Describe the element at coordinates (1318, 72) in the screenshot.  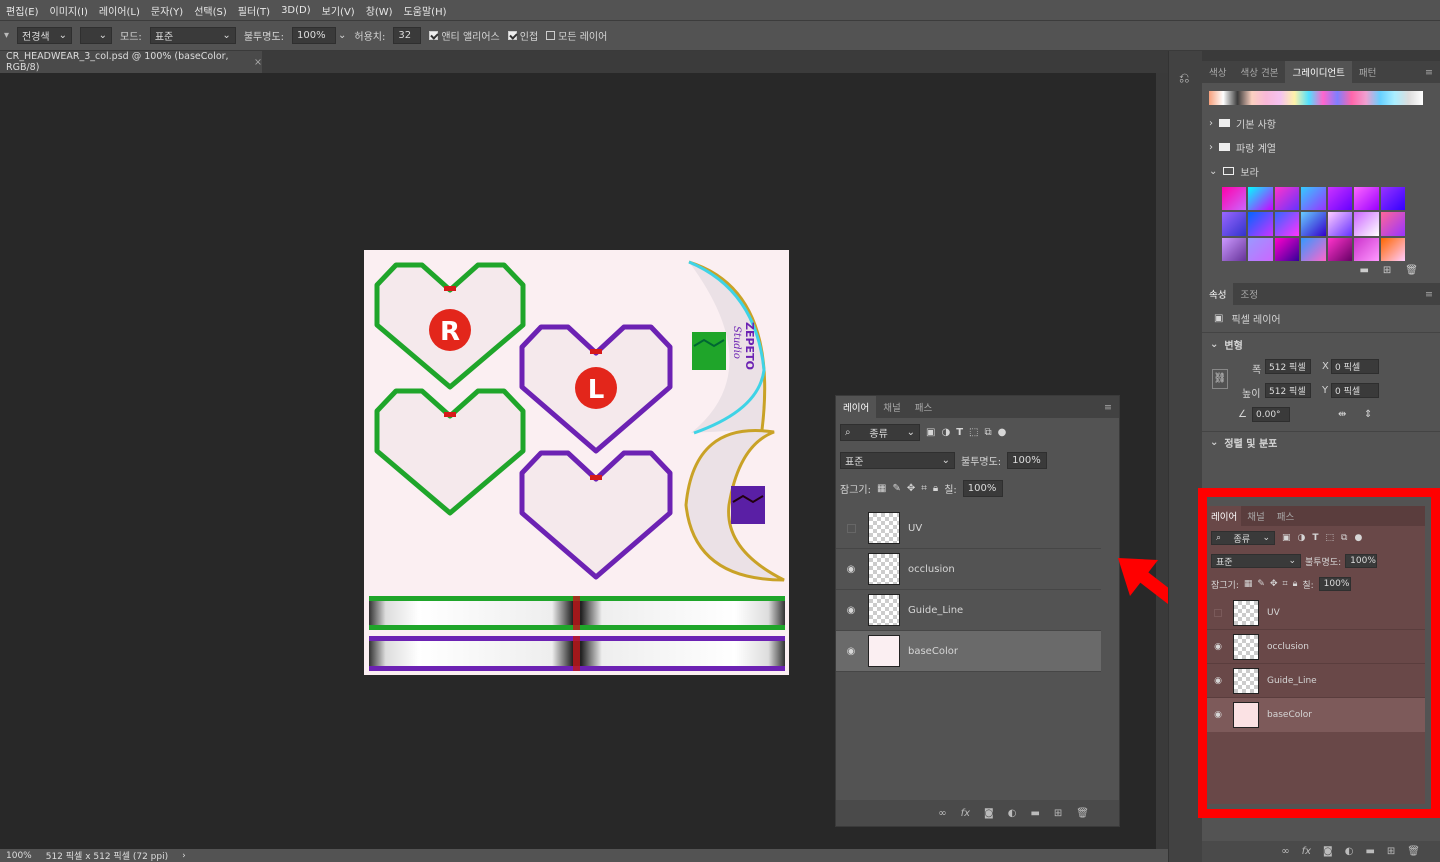
I see `tab-gradients: 그레이디언트` at that location.